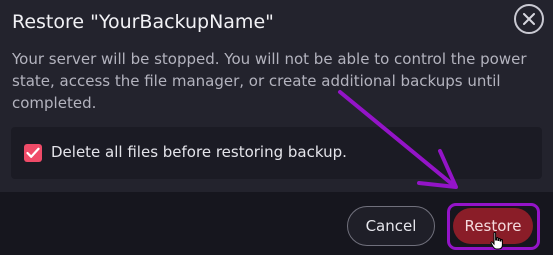 The width and height of the screenshot is (553, 255). I want to click on cancel-button: Cancel, so click(391, 226).